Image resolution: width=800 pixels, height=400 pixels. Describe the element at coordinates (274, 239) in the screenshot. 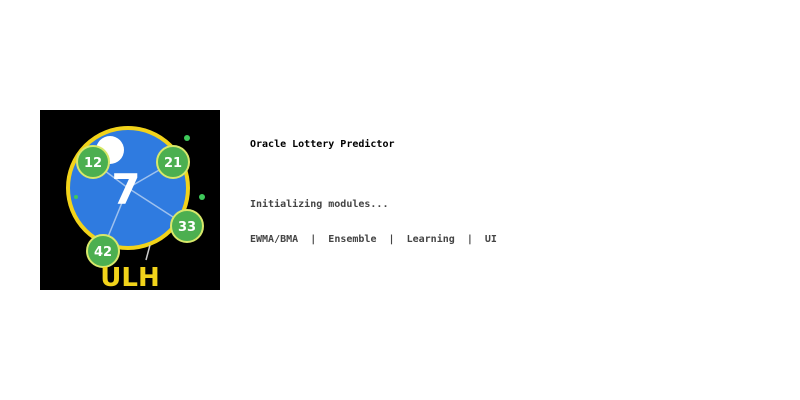

I see `module-ewma-bma: EWMA/BMA` at that location.